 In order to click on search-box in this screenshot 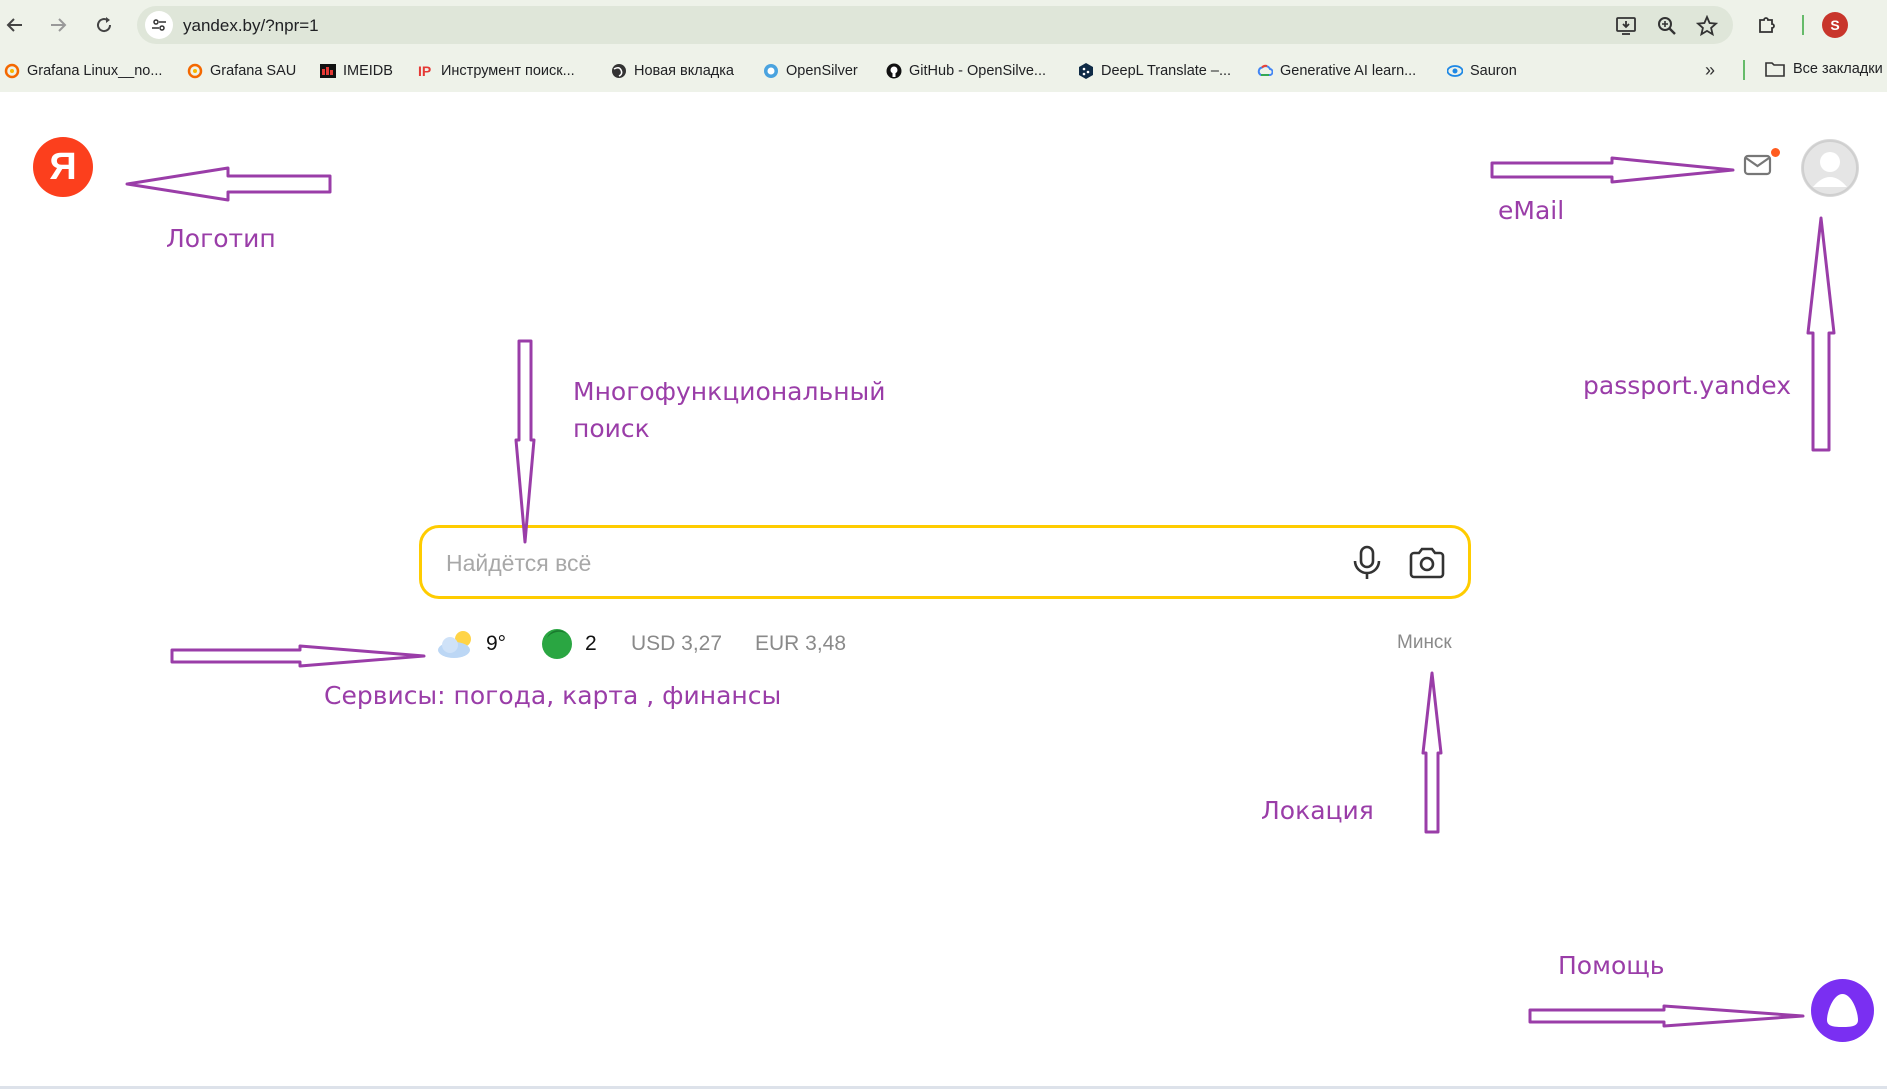, I will do `click(945, 562)`.